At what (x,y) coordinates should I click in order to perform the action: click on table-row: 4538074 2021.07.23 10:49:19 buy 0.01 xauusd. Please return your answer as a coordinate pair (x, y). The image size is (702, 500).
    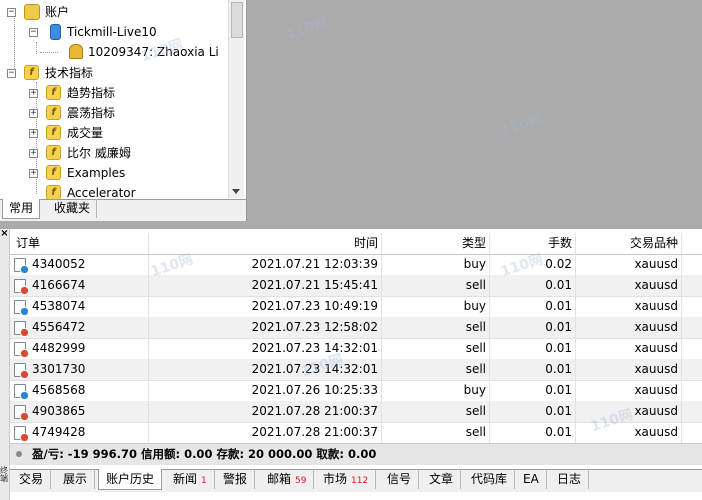
    Looking at the image, I should click on (356, 307).